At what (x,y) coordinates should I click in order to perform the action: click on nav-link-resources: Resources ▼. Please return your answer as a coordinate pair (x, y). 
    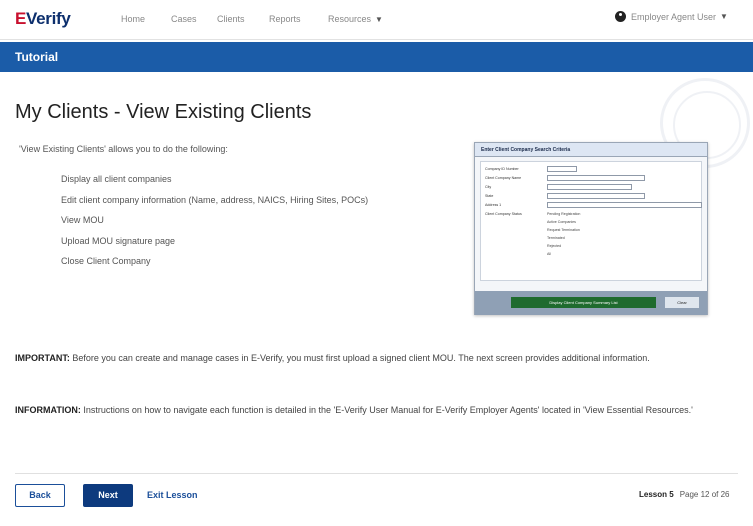
    Looking at the image, I should click on (355, 19).